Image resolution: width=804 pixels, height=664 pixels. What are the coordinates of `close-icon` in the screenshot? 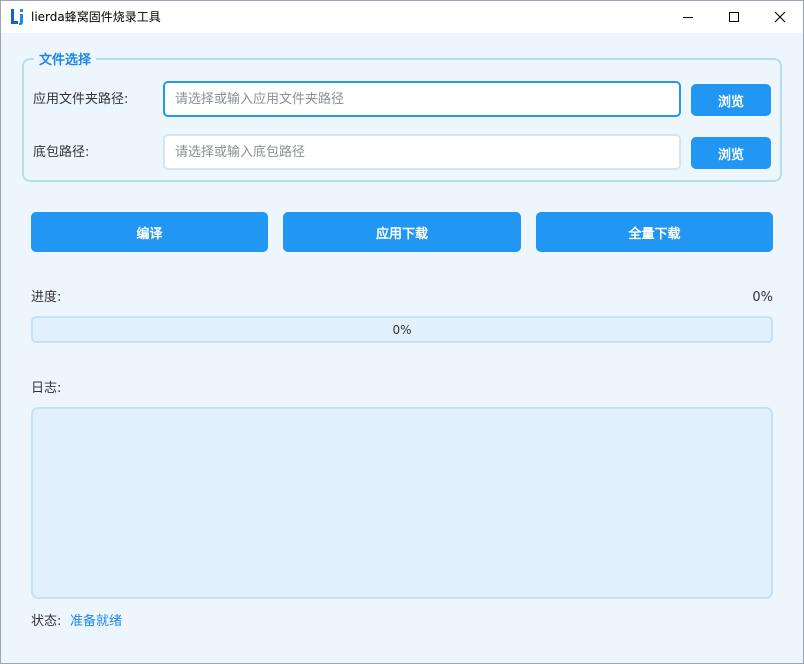 It's located at (780, 17).